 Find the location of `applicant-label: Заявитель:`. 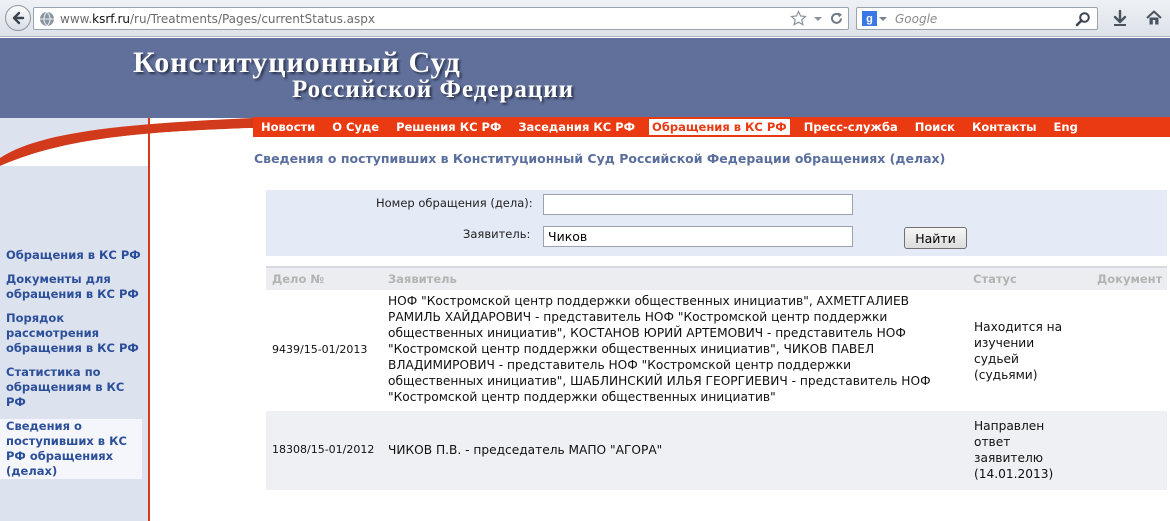

applicant-label: Заявитель: is located at coordinates (497, 234).